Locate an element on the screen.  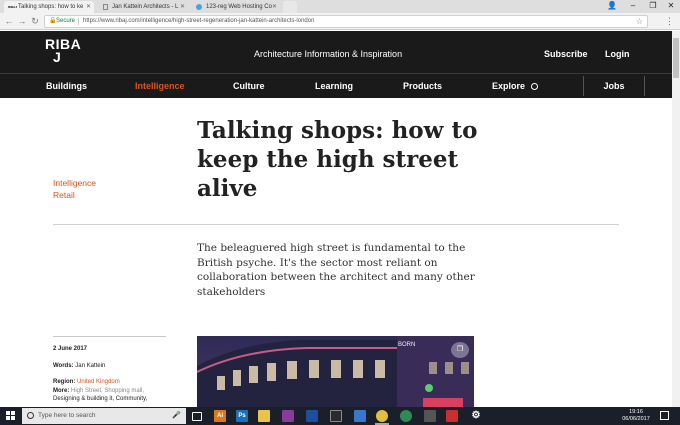
tab-title: Jan Kattein Architects - L is located at coordinates (145, 7).